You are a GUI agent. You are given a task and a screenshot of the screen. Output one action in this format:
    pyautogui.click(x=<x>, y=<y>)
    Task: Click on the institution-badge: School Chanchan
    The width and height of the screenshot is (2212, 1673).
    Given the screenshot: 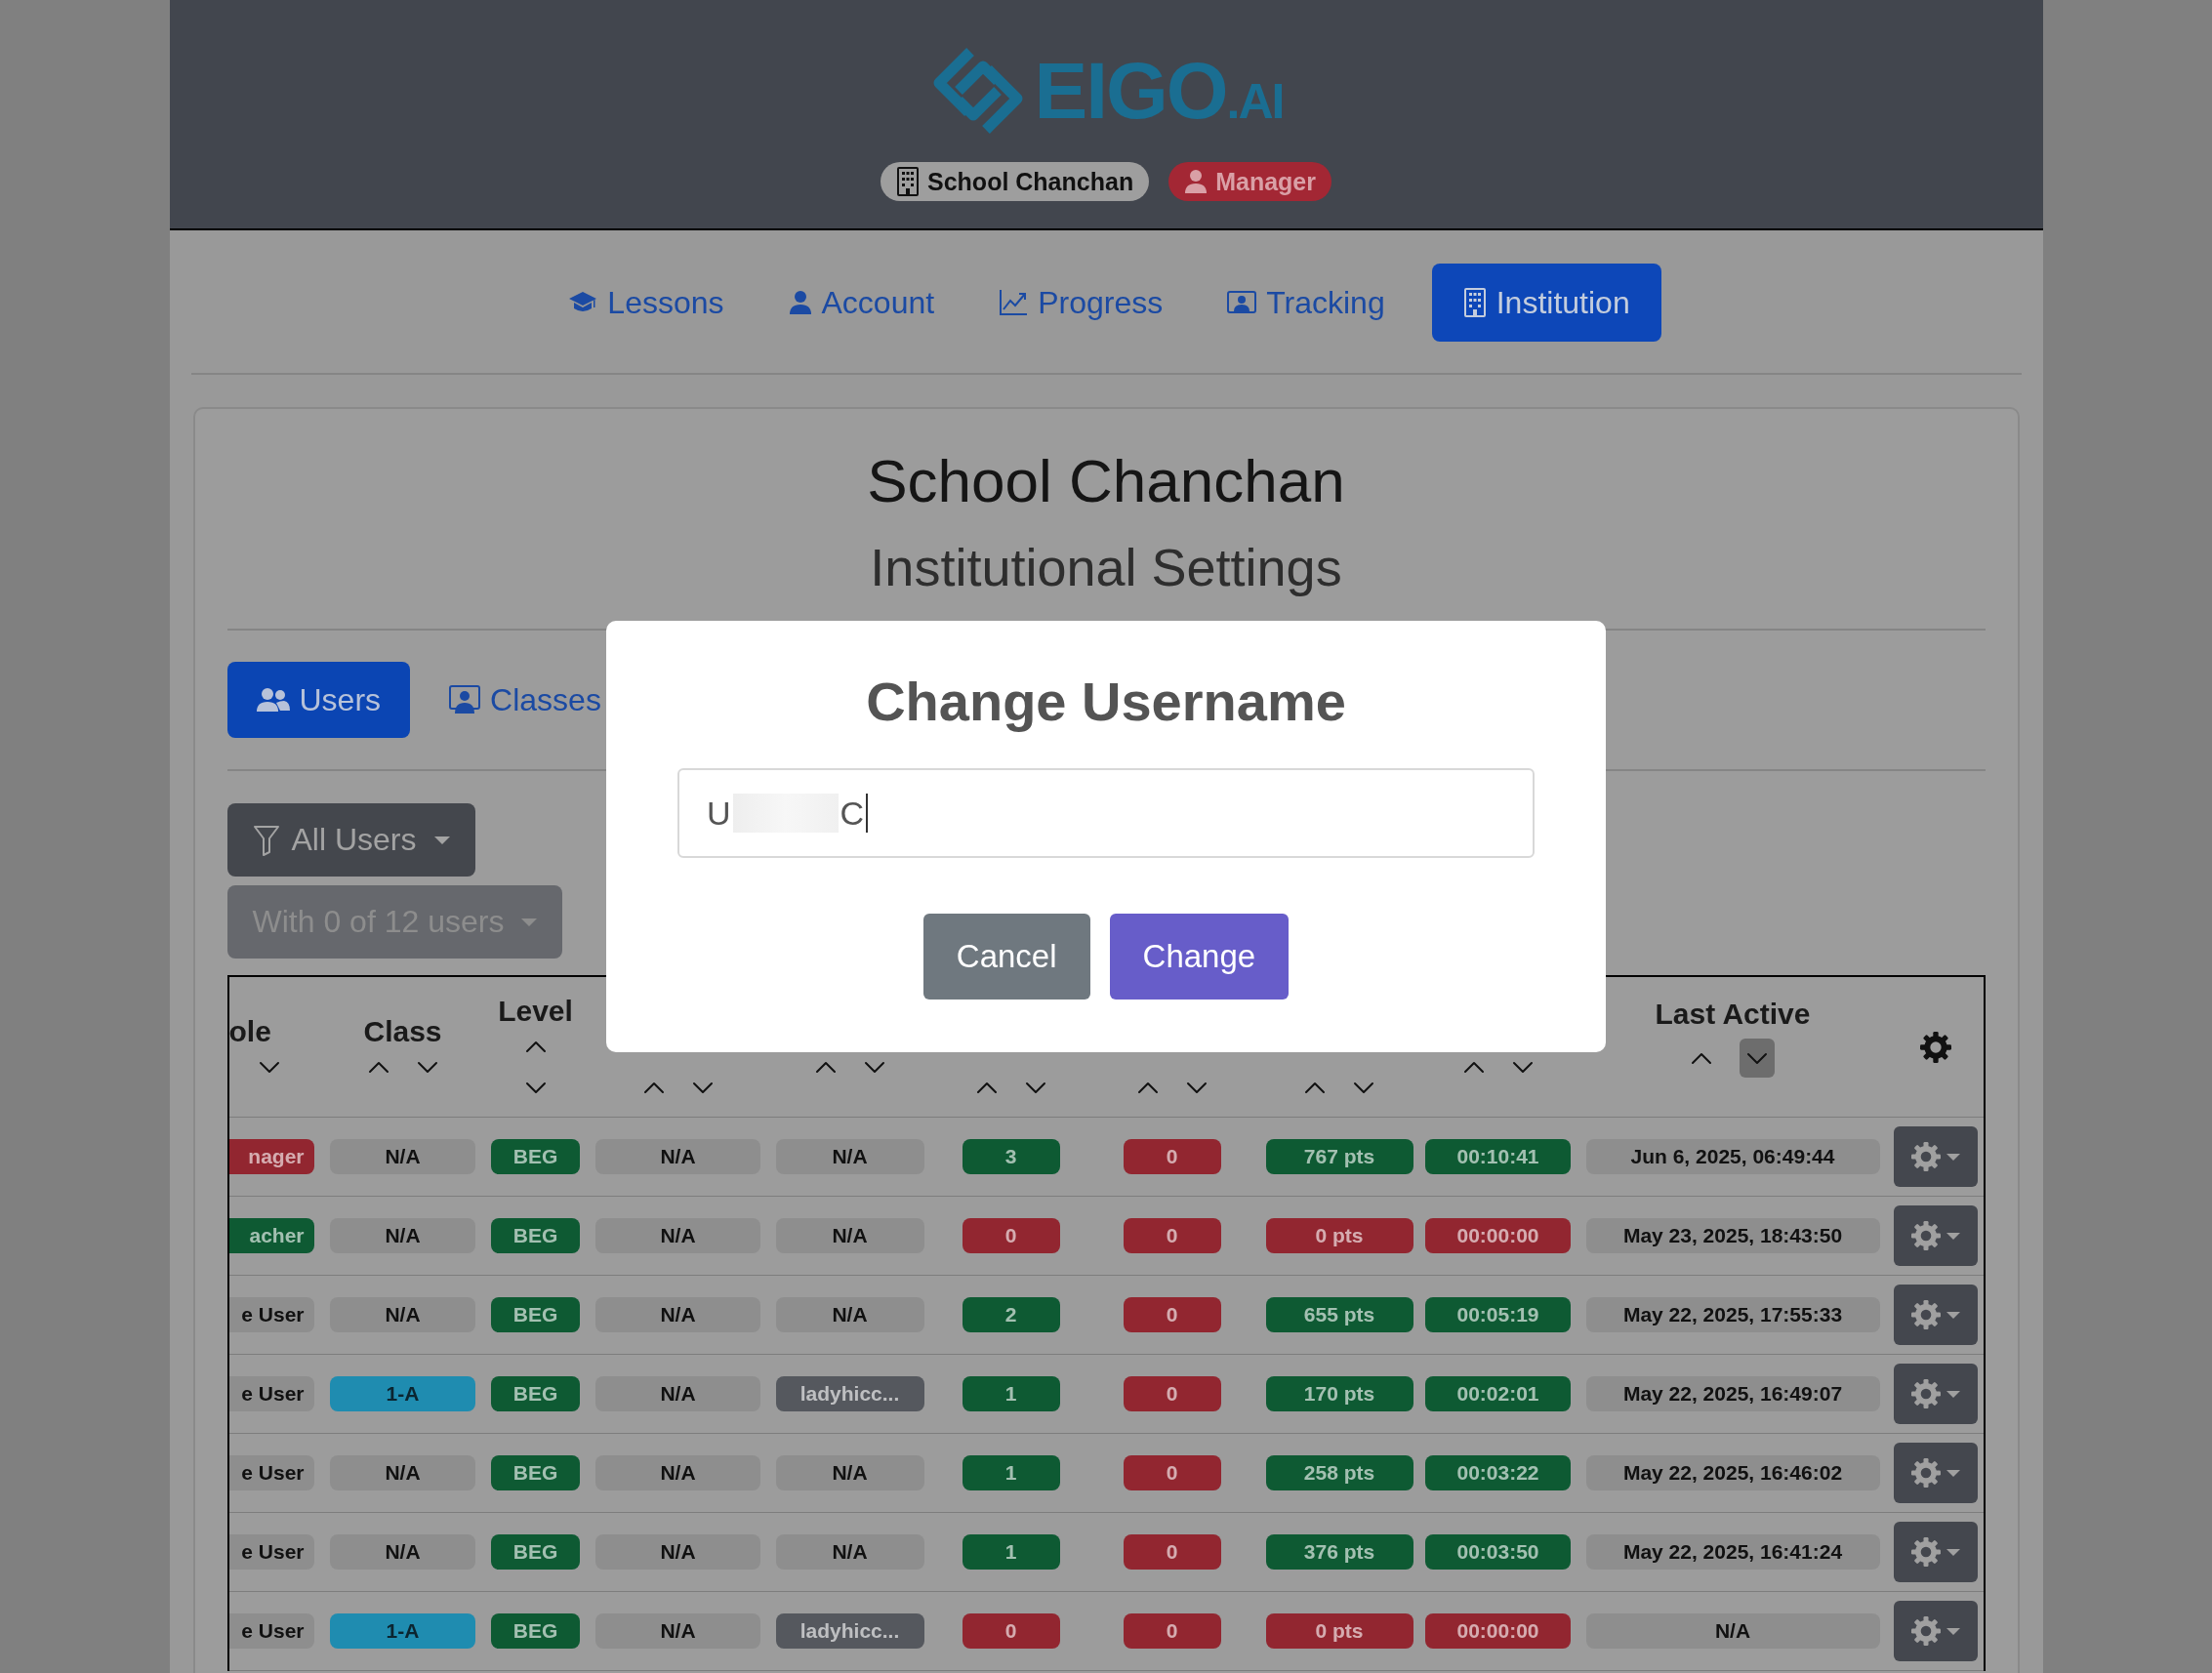 What is the action you would take?
    pyautogui.click(x=1015, y=182)
    